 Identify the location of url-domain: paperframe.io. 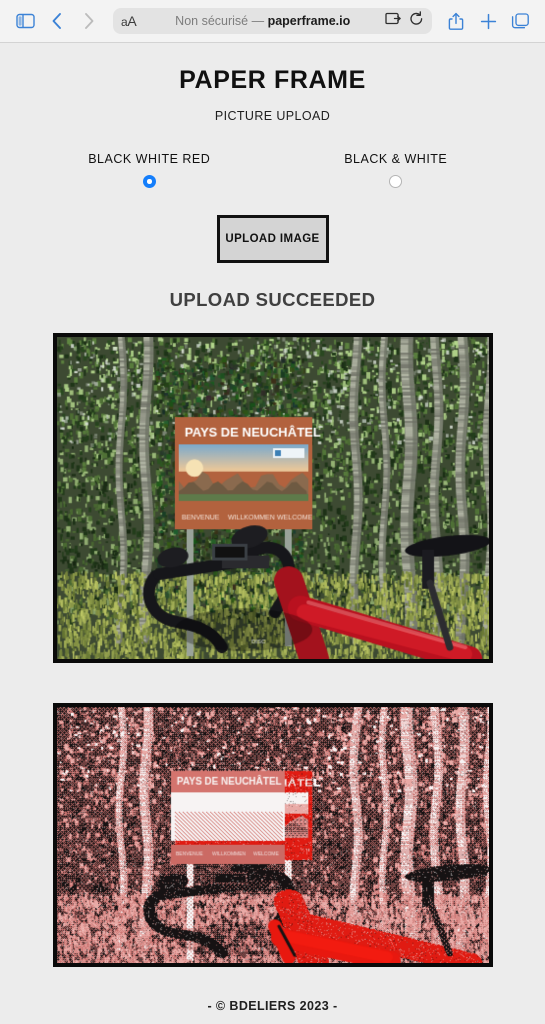
(309, 21).